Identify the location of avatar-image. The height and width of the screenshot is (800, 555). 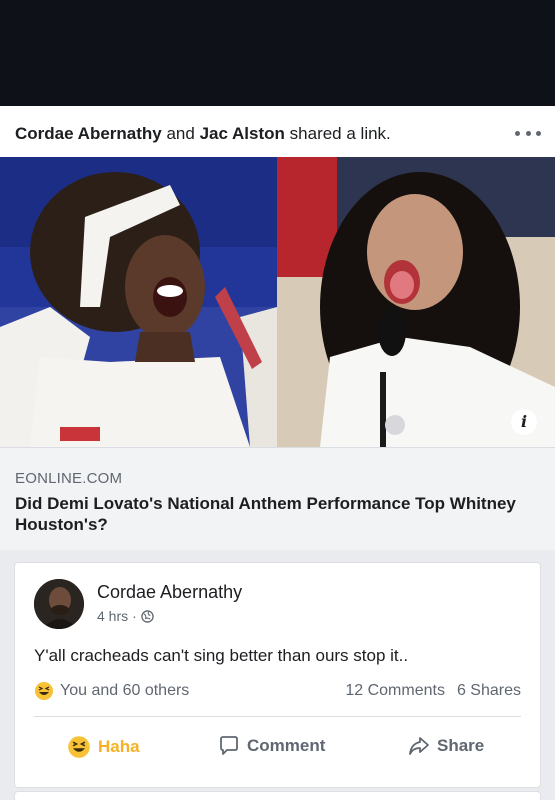
(59, 604).